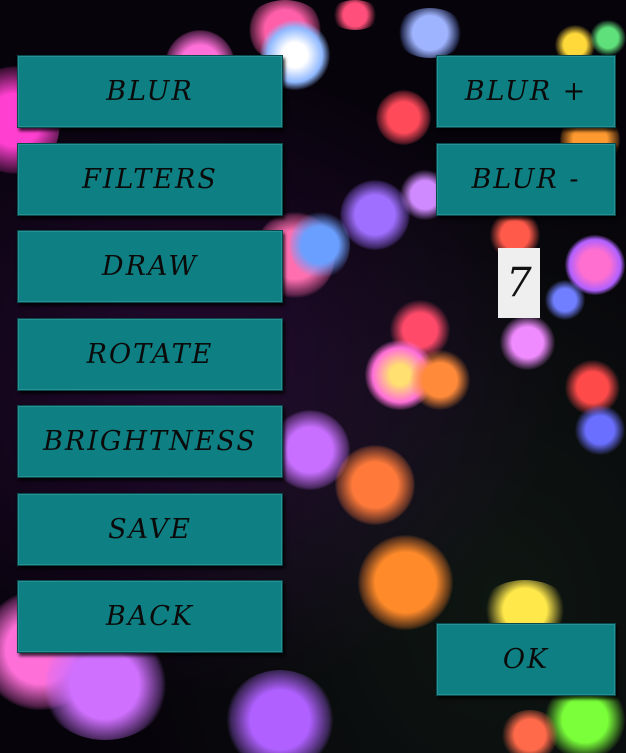 This screenshot has height=753, width=626. What do you see at coordinates (150, 179) in the screenshot?
I see `filters-button: FILTERS` at bounding box center [150, 179].